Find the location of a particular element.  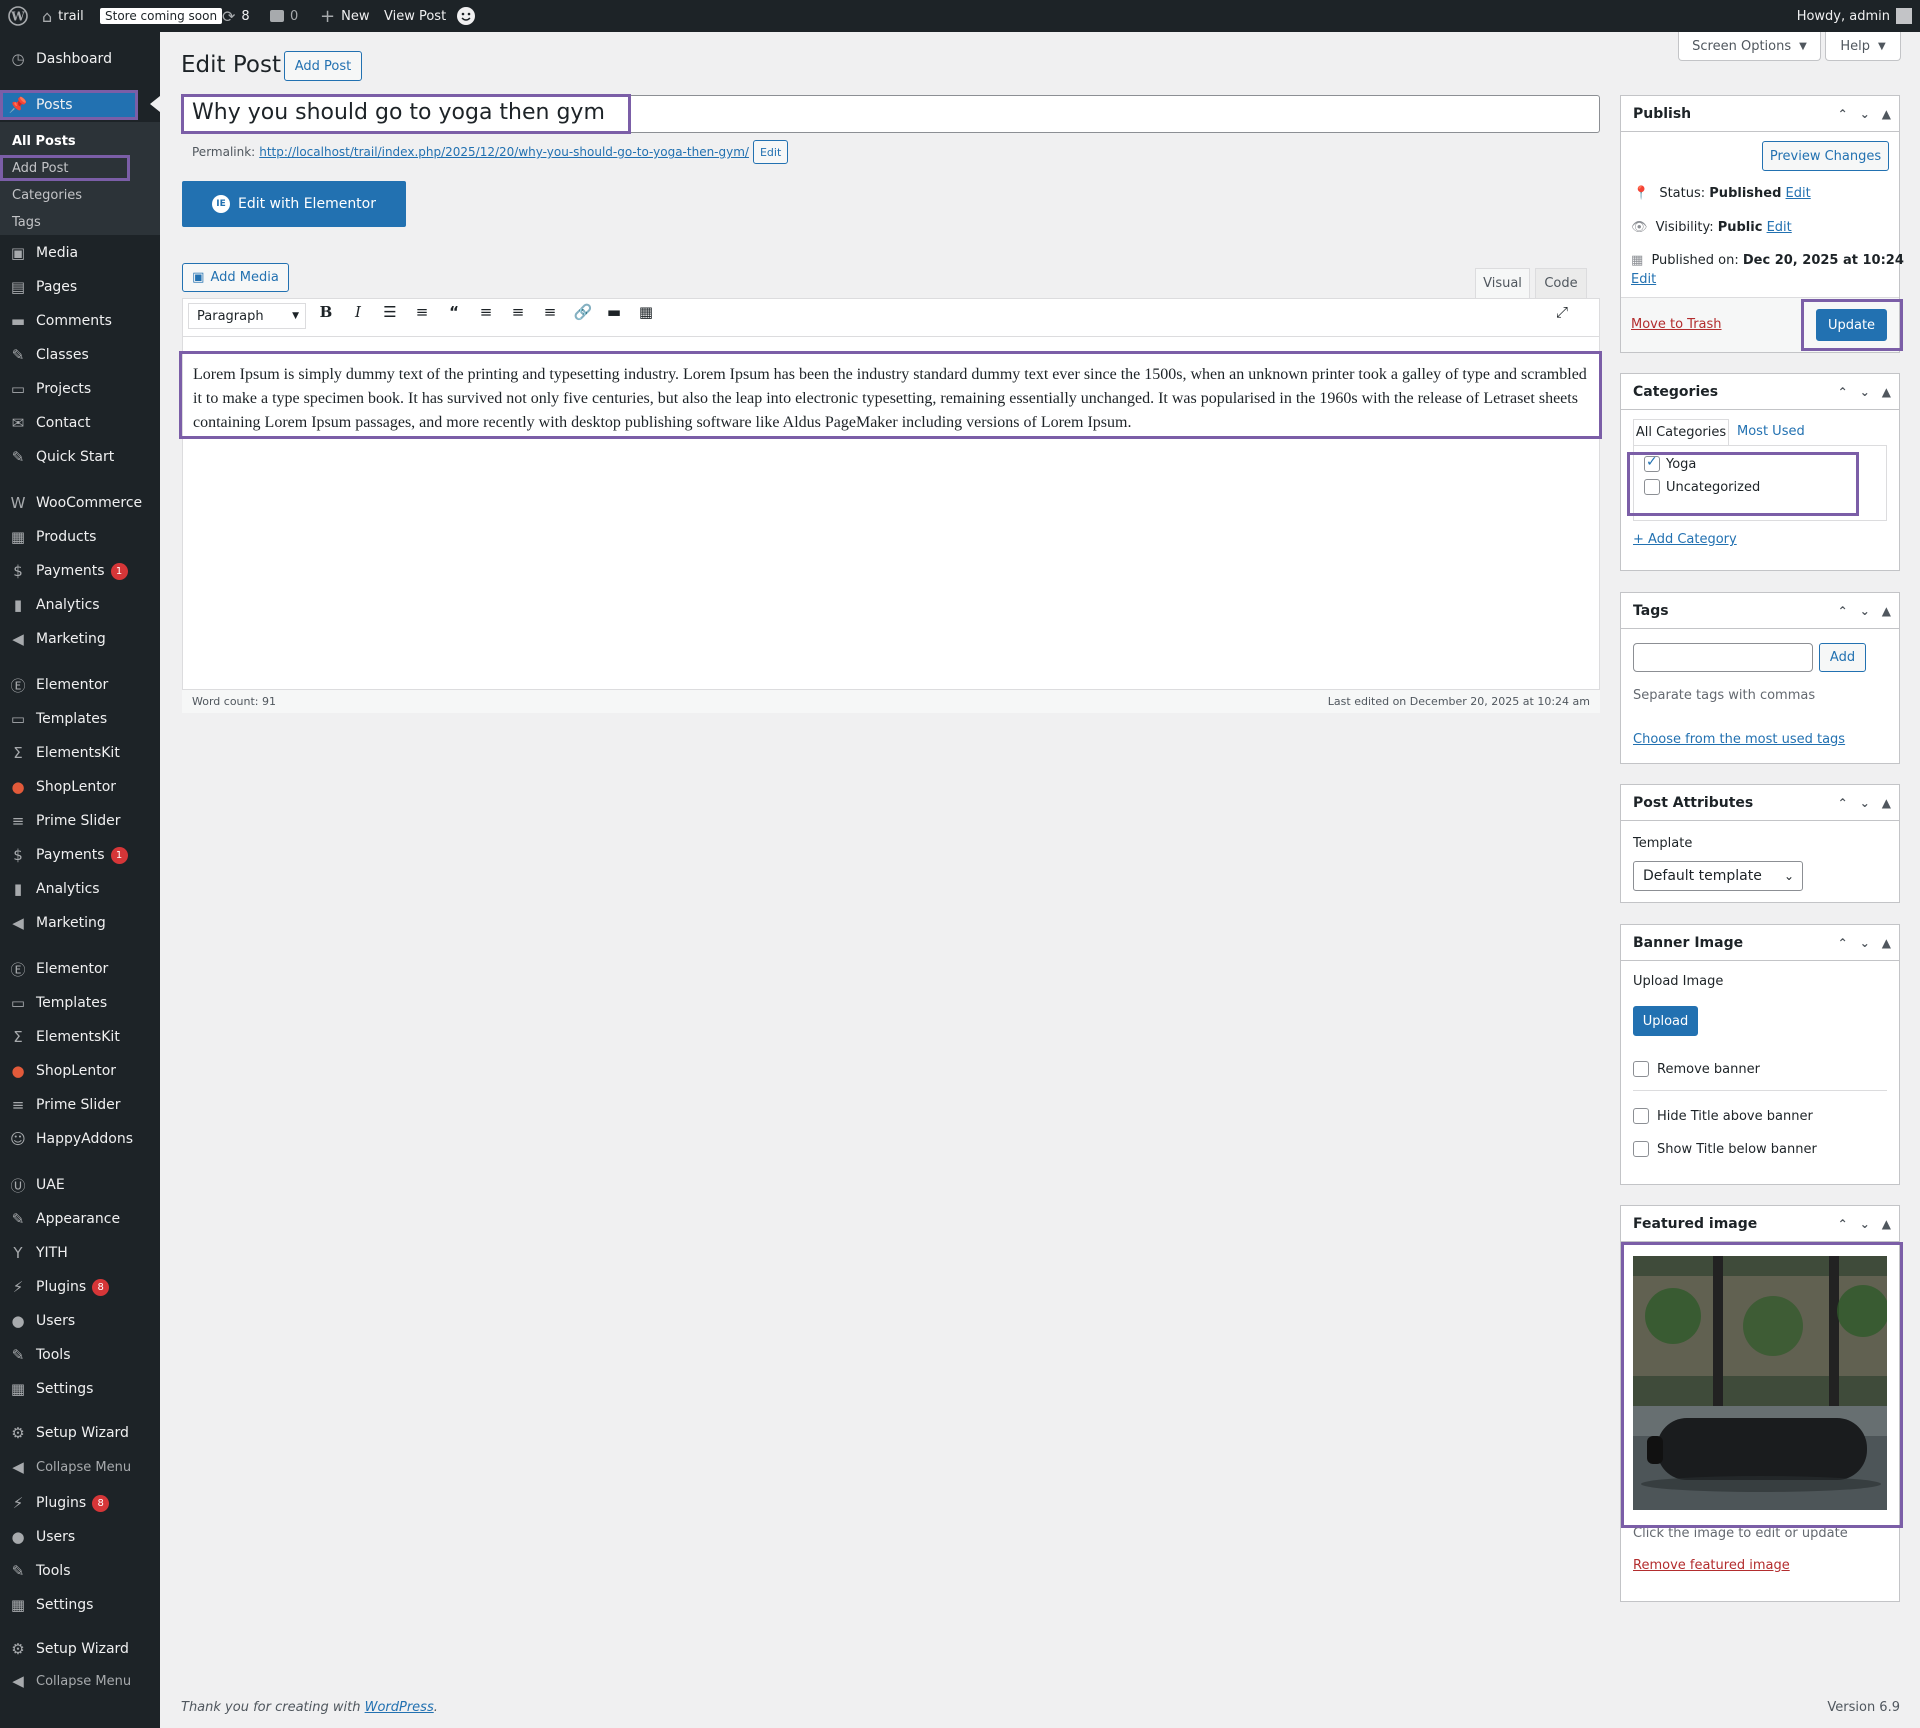

sidebar-item-marketing: ◀ Marketing is located at coordinates (80, 639).